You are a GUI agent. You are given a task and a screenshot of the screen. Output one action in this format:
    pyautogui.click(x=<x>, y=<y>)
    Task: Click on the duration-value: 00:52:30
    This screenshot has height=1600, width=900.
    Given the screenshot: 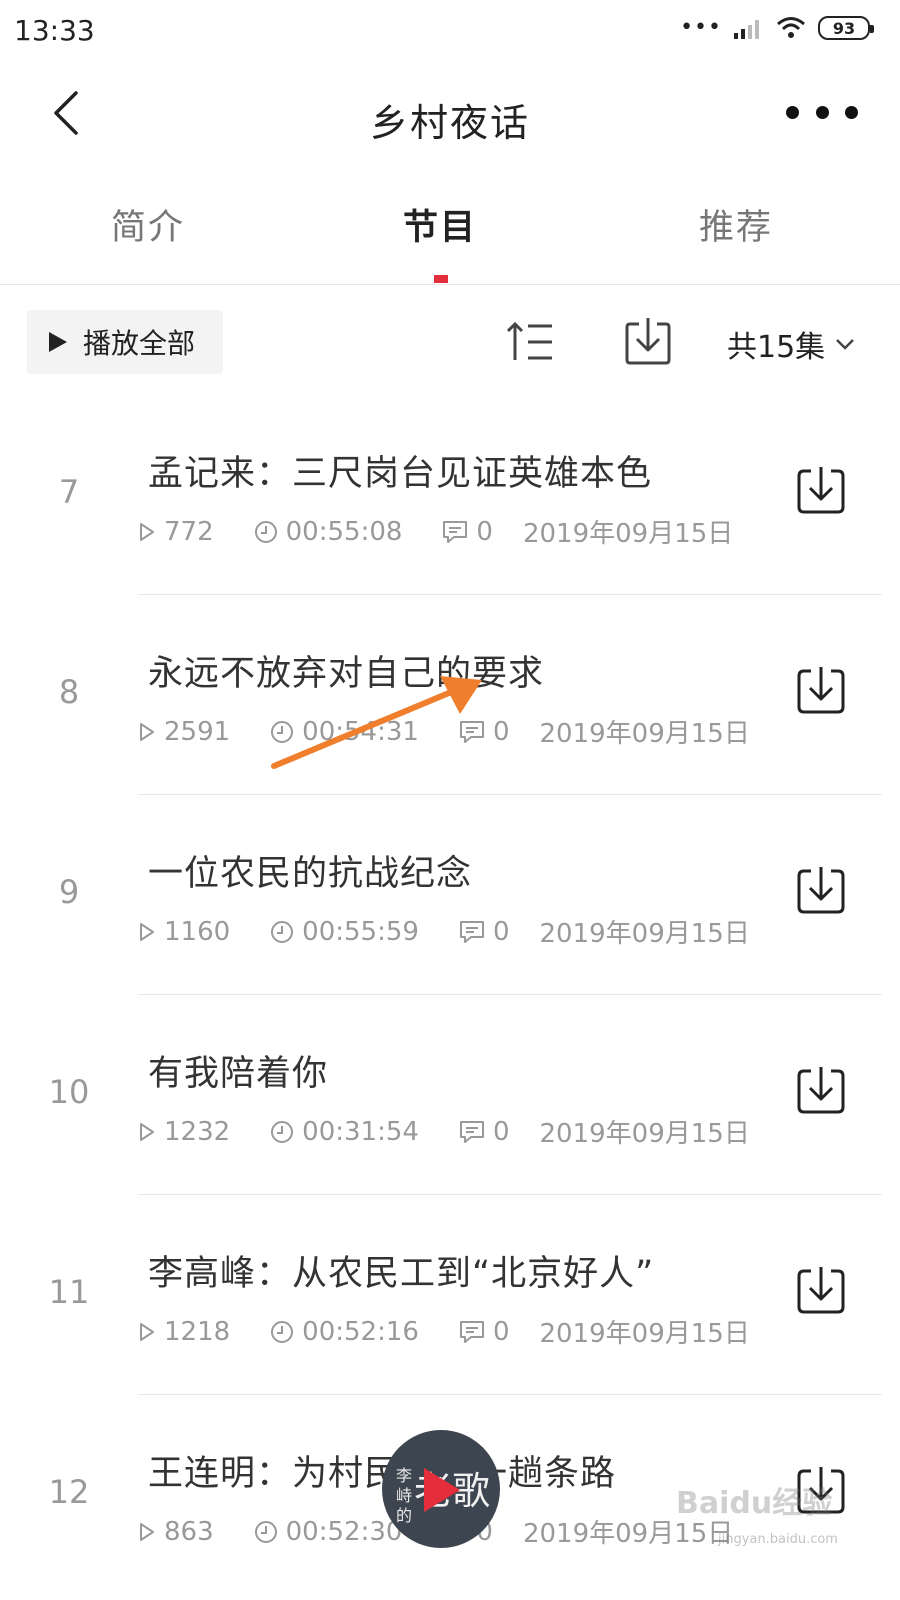 What is the action you would take?
    pyautogui.click(x=344, y=1531)
    